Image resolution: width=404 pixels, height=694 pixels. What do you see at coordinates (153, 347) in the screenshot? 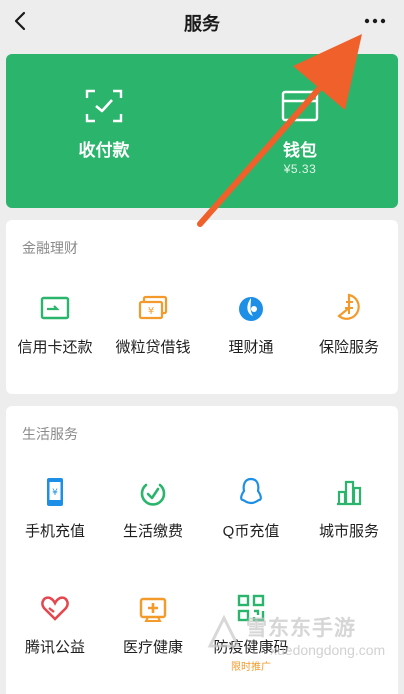
I see `service-label: 微粒贷借钱` at bounding box center [153, 347].